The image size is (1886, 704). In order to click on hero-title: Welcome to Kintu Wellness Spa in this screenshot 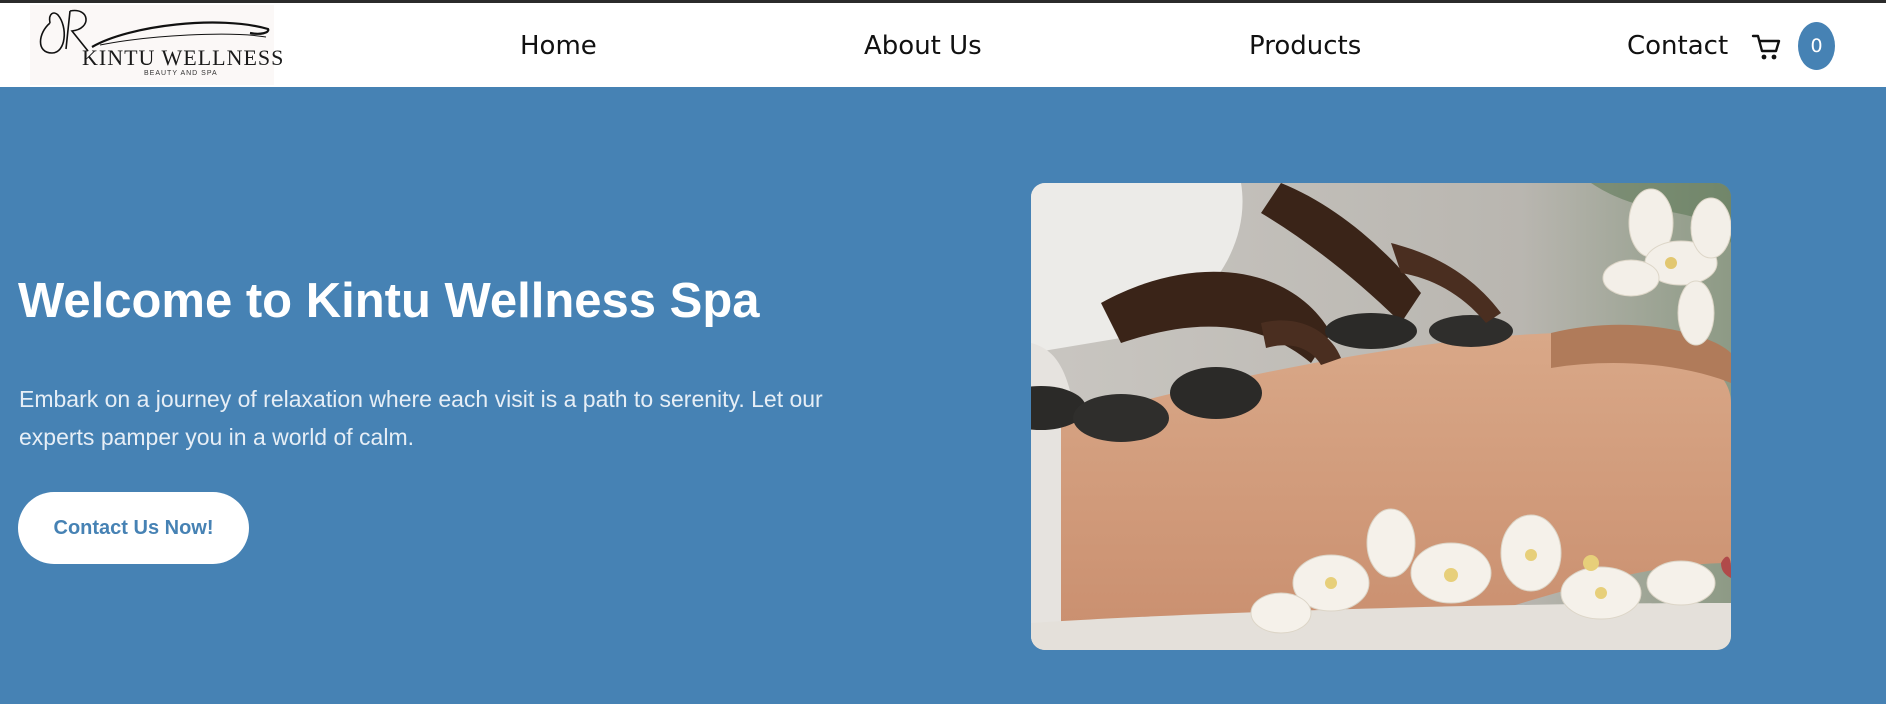, I will do `click(389, 301)`.